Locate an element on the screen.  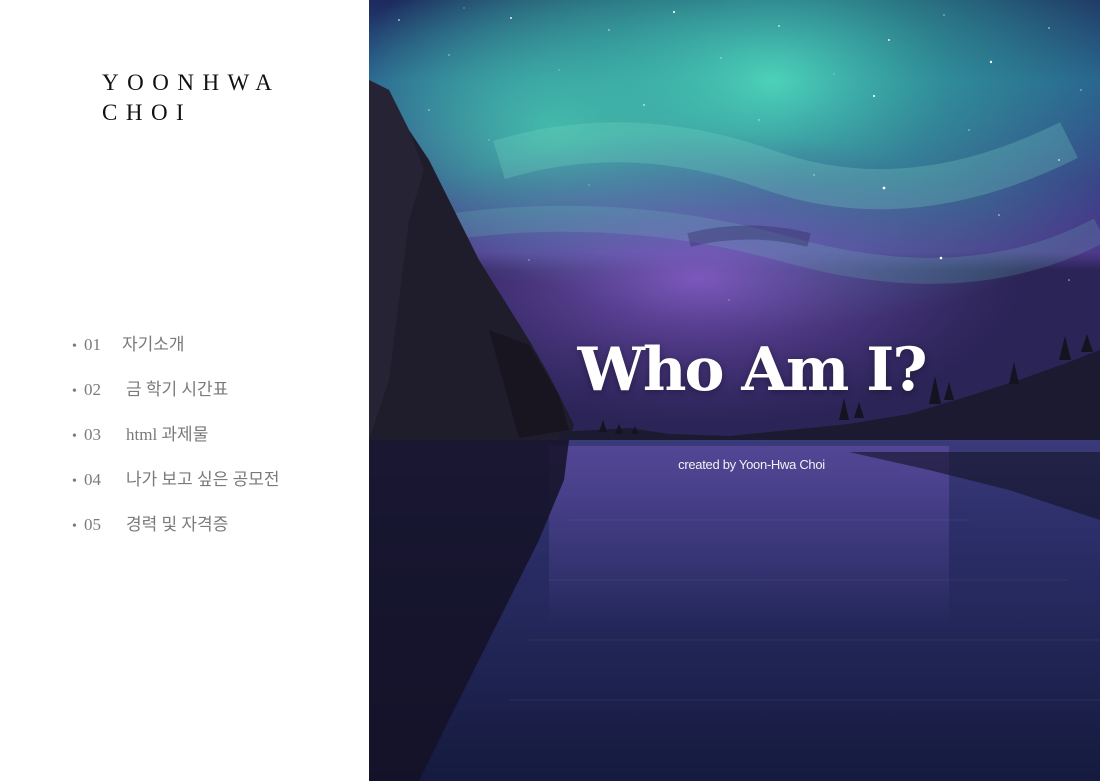
nav-item-timetable: • 02 금 학기 시간표 is located at coordinates (176, 397).